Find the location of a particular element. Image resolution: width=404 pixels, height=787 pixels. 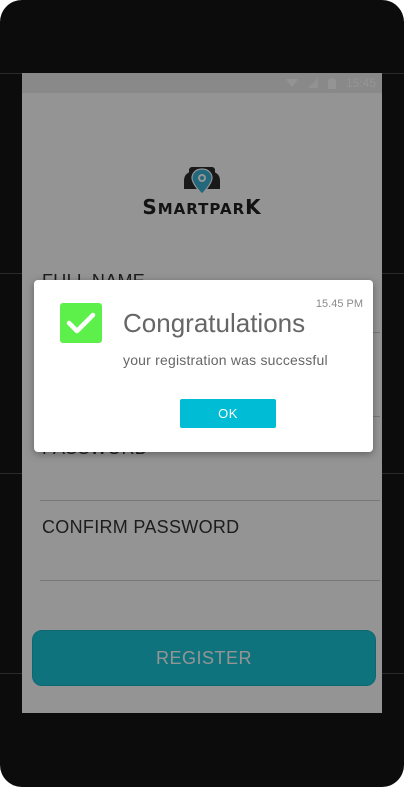

dialog-timestamp: 15.45 PM is located at coordinates (339, 304).